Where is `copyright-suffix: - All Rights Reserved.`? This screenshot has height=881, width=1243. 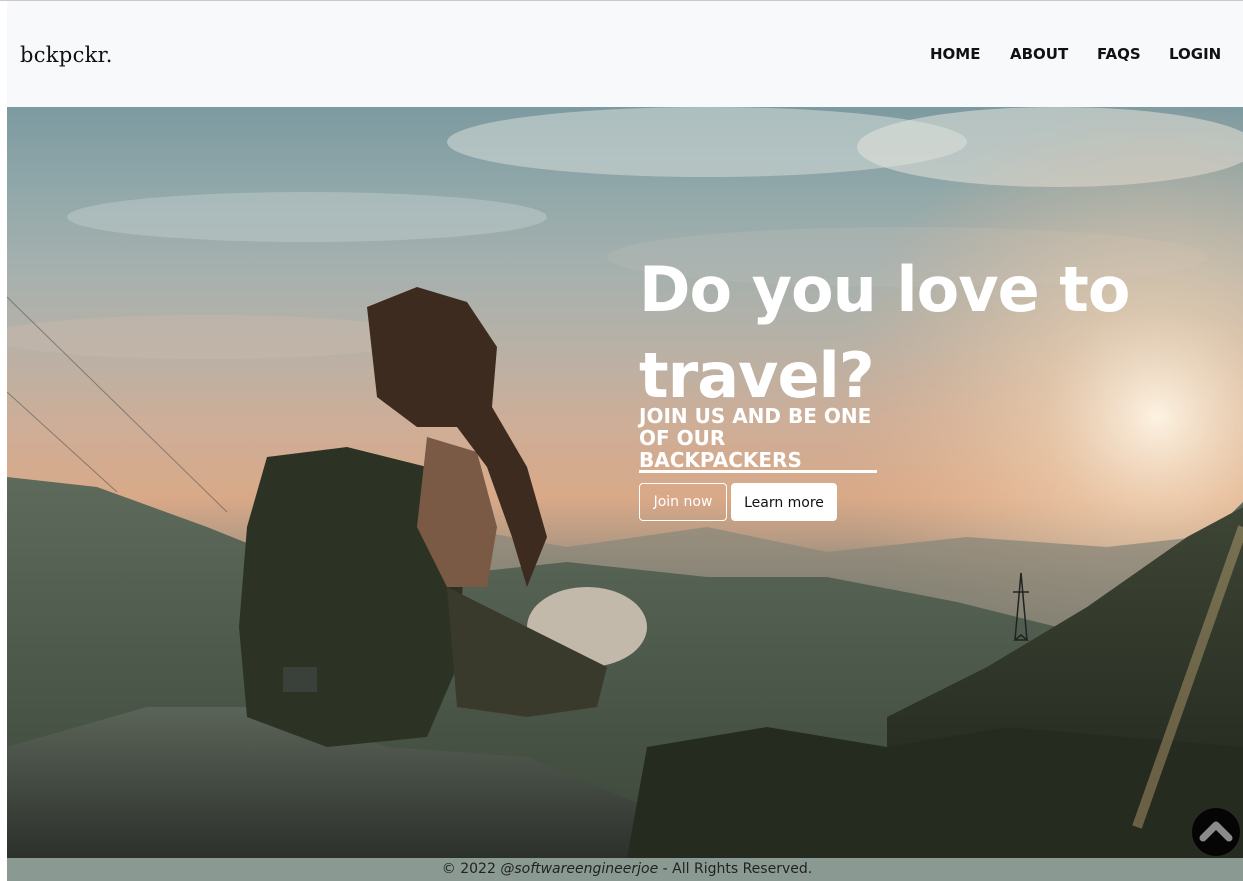
copyright-suffix: - All Rights Reserved. is located at coordinates (735, 869).